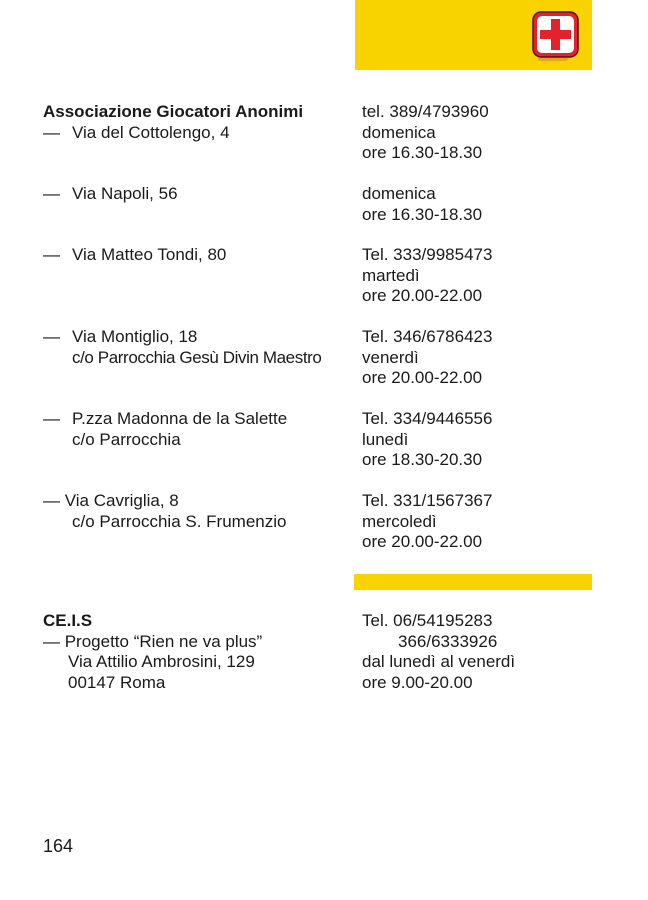  Describe the element at coordinates (427, 620) in the screenshot. I see `phone: Tel. 06/54195283` at that location.